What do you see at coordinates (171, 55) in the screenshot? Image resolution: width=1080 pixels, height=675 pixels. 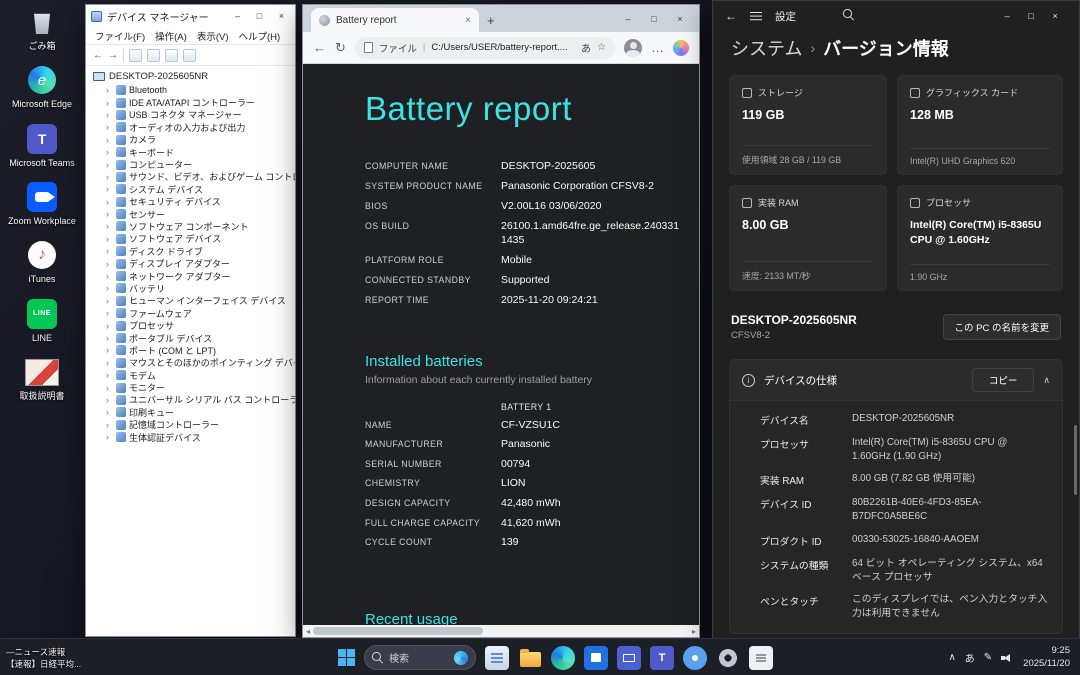 I see `toolbar-help-icon` at bounding box center [171, 55].